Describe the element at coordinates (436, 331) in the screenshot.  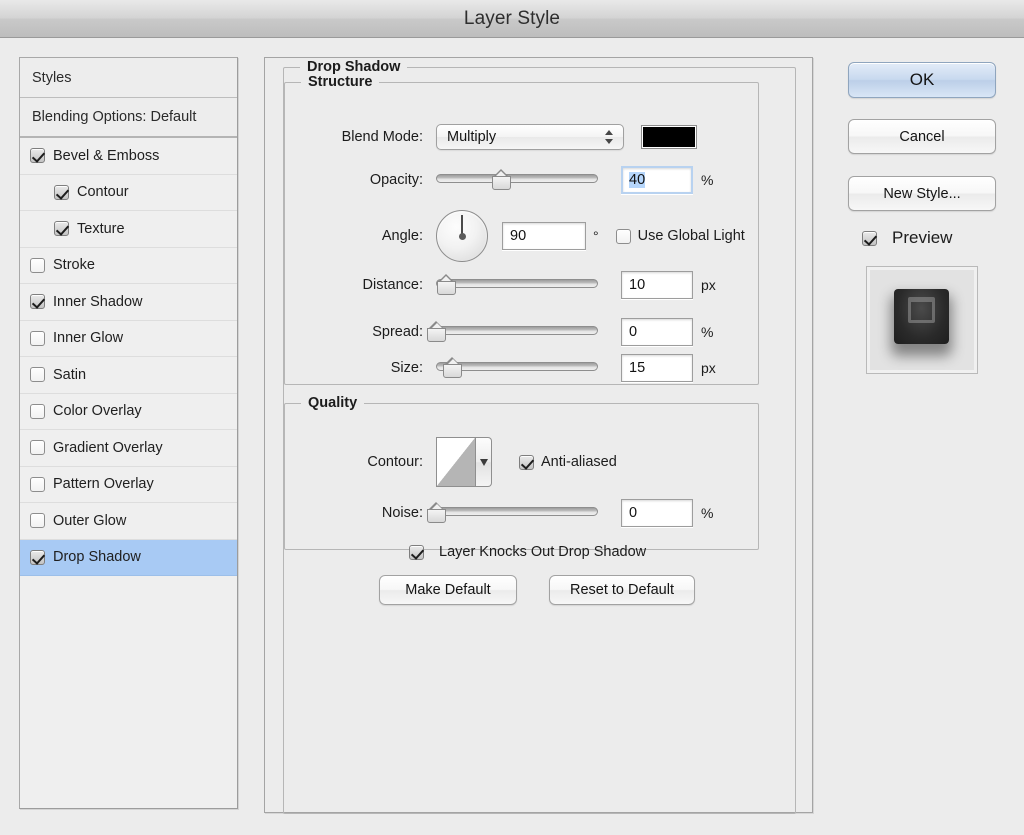
I see `spread-slider-knob` at that location.